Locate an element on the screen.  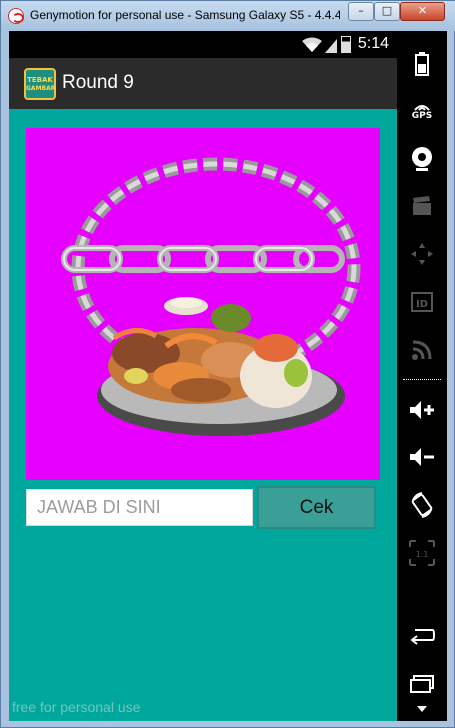
sidebar-scroll-down is located at coordinates (422, 709).